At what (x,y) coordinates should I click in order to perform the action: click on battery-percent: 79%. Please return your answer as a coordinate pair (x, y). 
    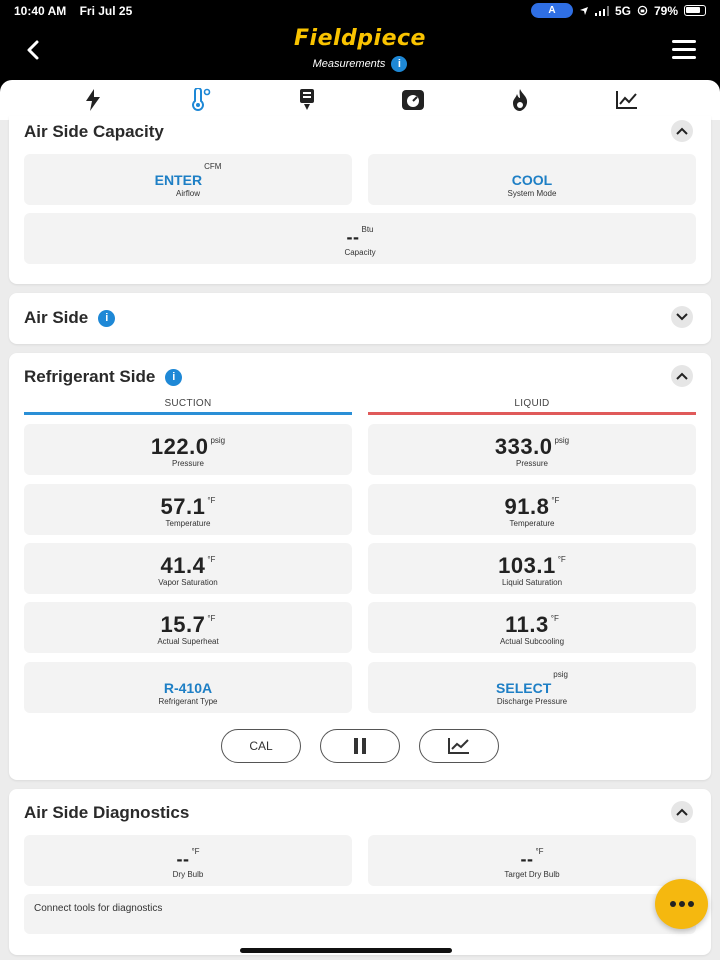
    Looking at the image, I should click on (665, 10).